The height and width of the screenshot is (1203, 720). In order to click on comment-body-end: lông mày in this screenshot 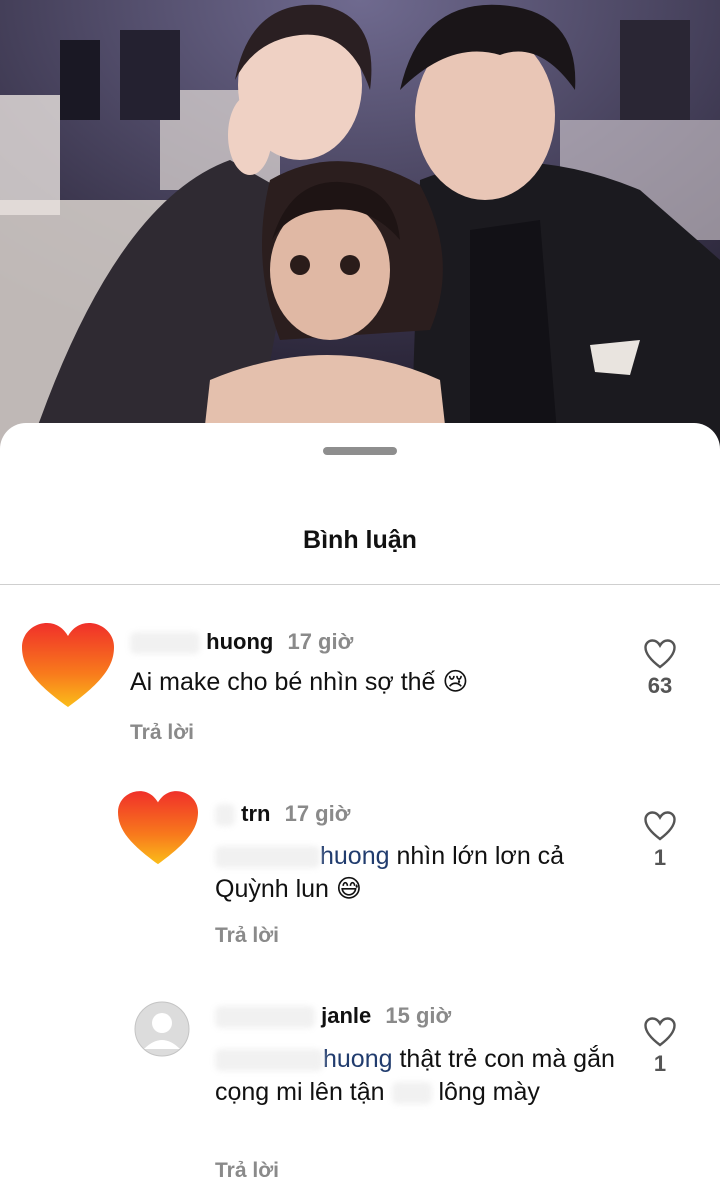, I will do `click(489, 1092)`.